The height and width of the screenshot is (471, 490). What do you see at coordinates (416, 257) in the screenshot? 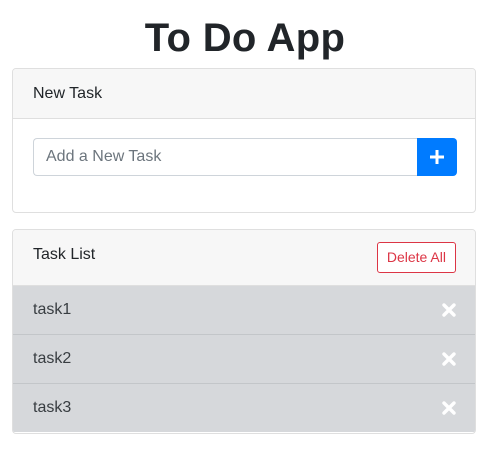
I see `delete-all-button: Delete All` at bounding box center [416, 257].